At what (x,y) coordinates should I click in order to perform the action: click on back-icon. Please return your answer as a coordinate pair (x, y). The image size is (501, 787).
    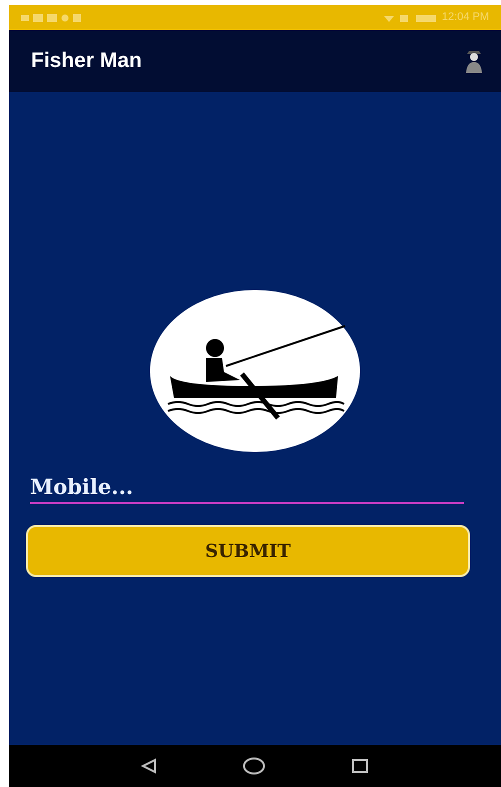
    Looking at the image, I should click on (149, 766).